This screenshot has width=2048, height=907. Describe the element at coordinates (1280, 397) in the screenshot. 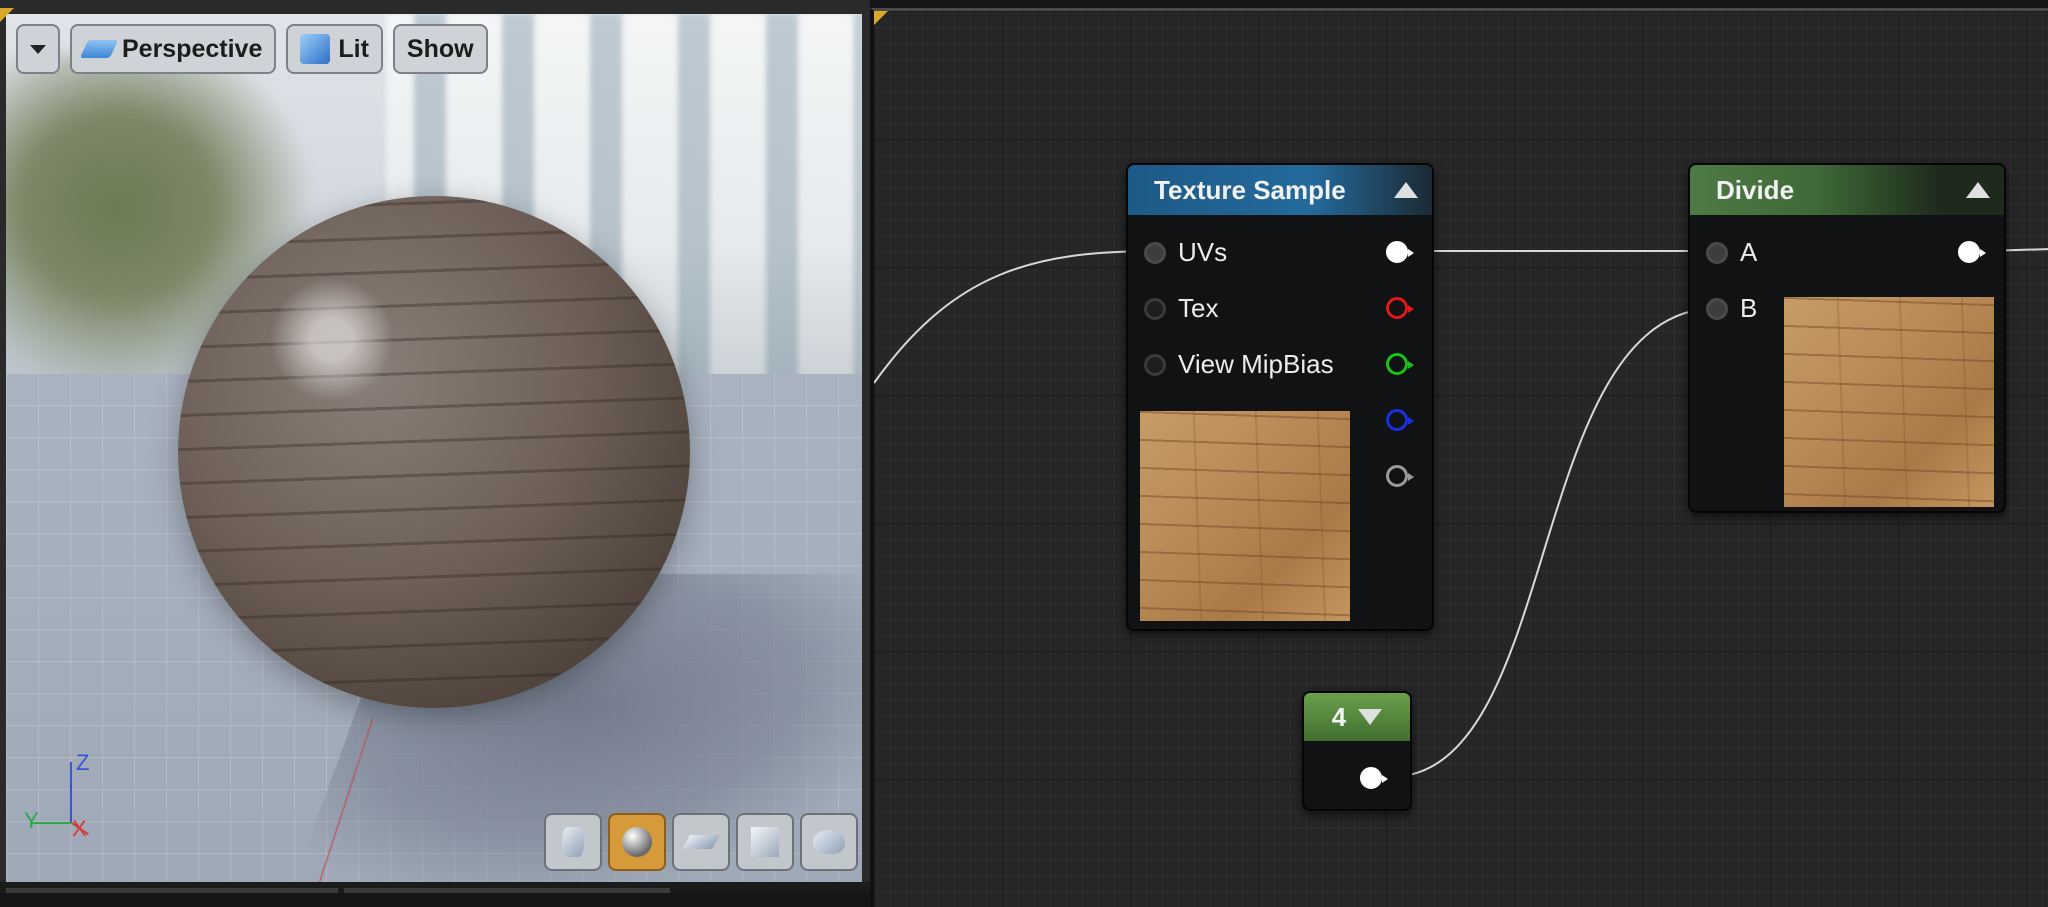

I see `texture-sample-node: Texture Sample UVs Tex View MipBias` at that location.